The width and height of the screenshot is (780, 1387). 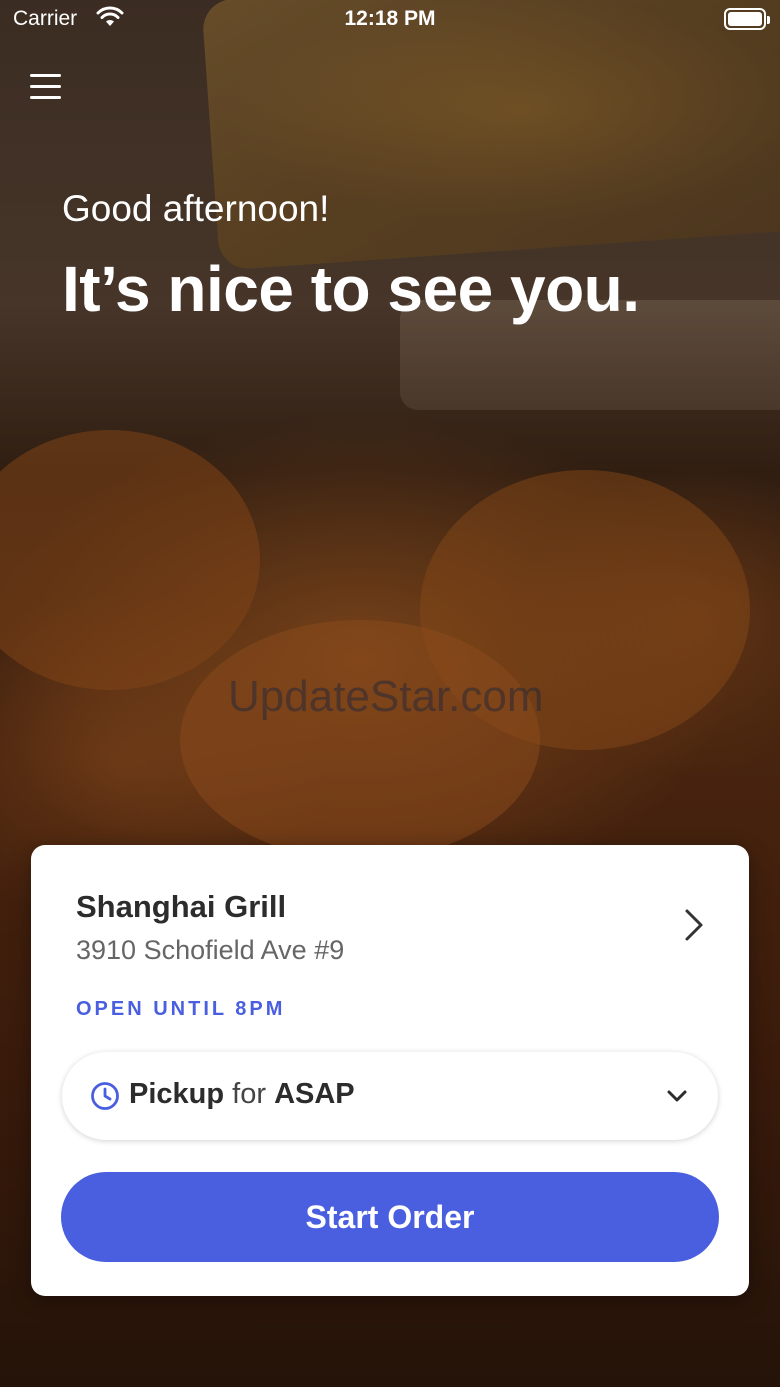 What do you see at coordinates (314, 1094) in the screenshot?
I see `order-time: ASAP` at bounding box center [314, 1094].